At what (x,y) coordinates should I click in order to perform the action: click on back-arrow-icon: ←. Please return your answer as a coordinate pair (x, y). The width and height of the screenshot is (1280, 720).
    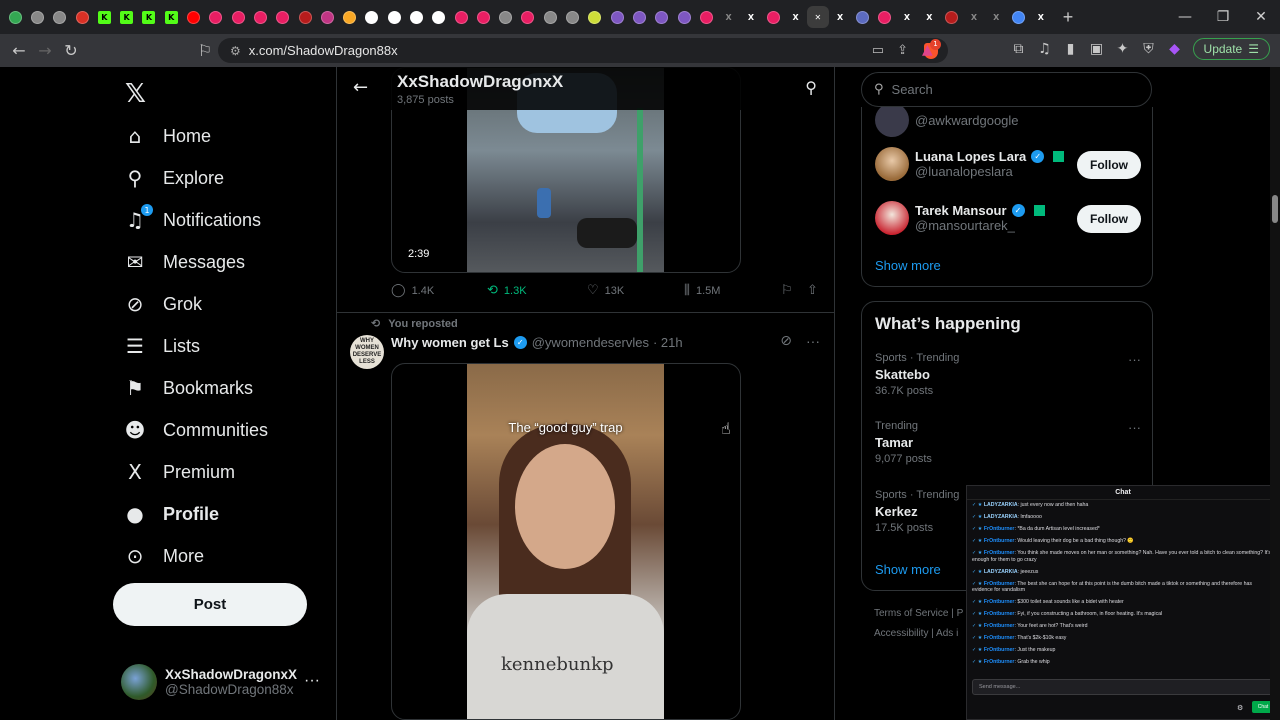
    Looking at the image, I should click on (360, 87).